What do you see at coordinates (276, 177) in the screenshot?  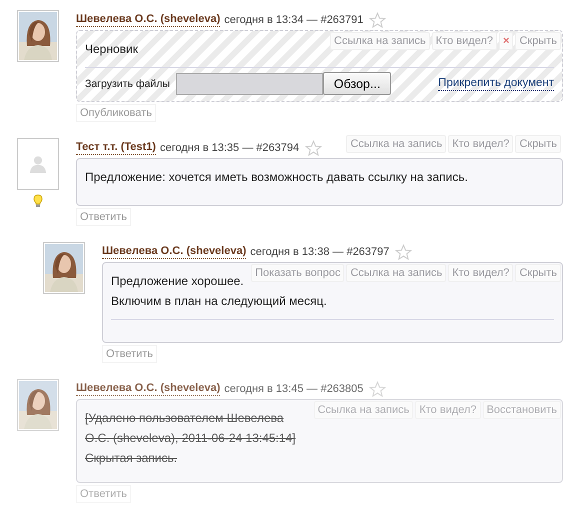 I see `message-text: Предложение: хочется иметь возможность давать ссылку на запись.` at bounding box center [276, 177].